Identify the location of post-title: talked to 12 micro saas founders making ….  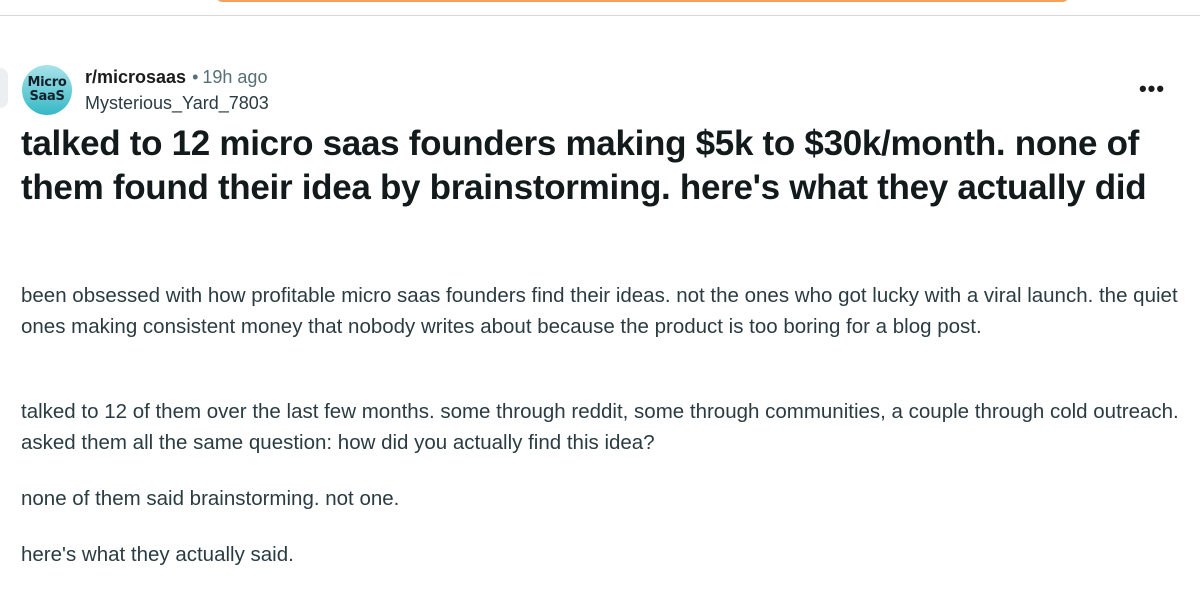
(584, 165).